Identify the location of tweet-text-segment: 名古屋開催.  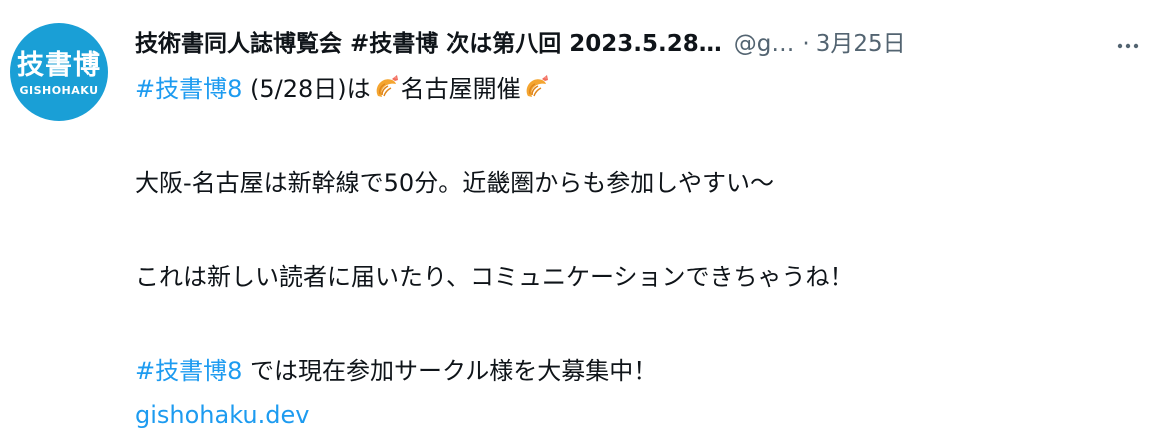
(460, 89).